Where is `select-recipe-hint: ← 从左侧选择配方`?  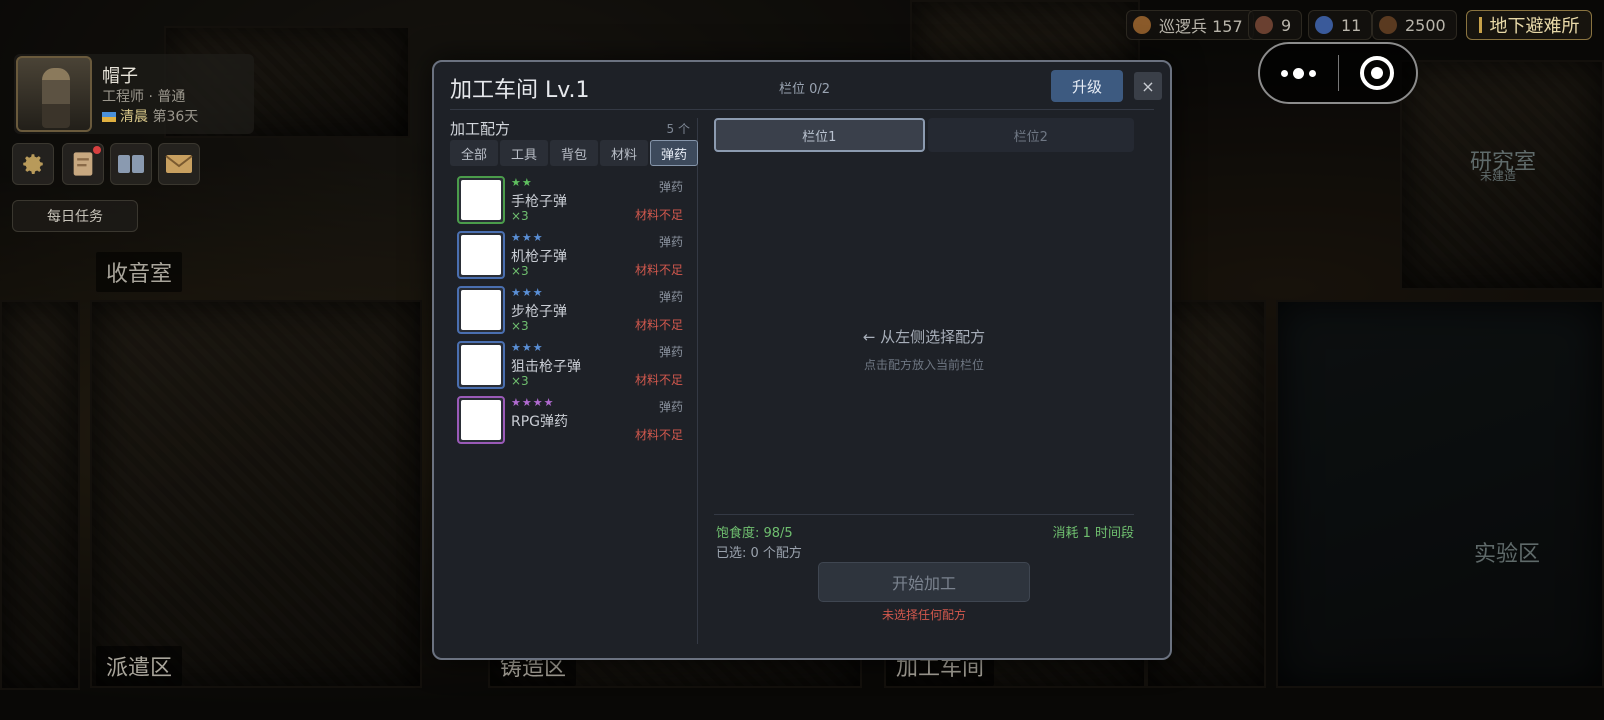
select-recipe-hint: ← 从左侧选择配方 is located at coordinates (924, 337).